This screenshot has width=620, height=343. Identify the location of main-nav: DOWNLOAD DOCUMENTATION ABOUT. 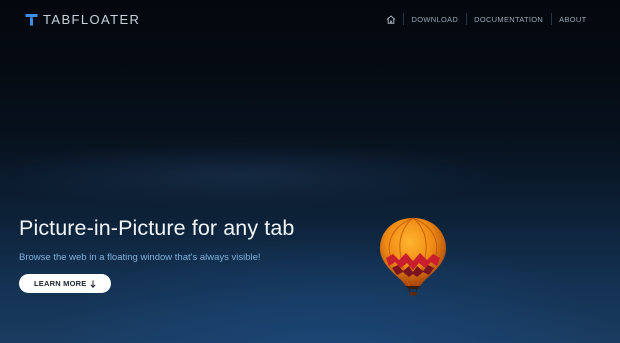
(486, 19).